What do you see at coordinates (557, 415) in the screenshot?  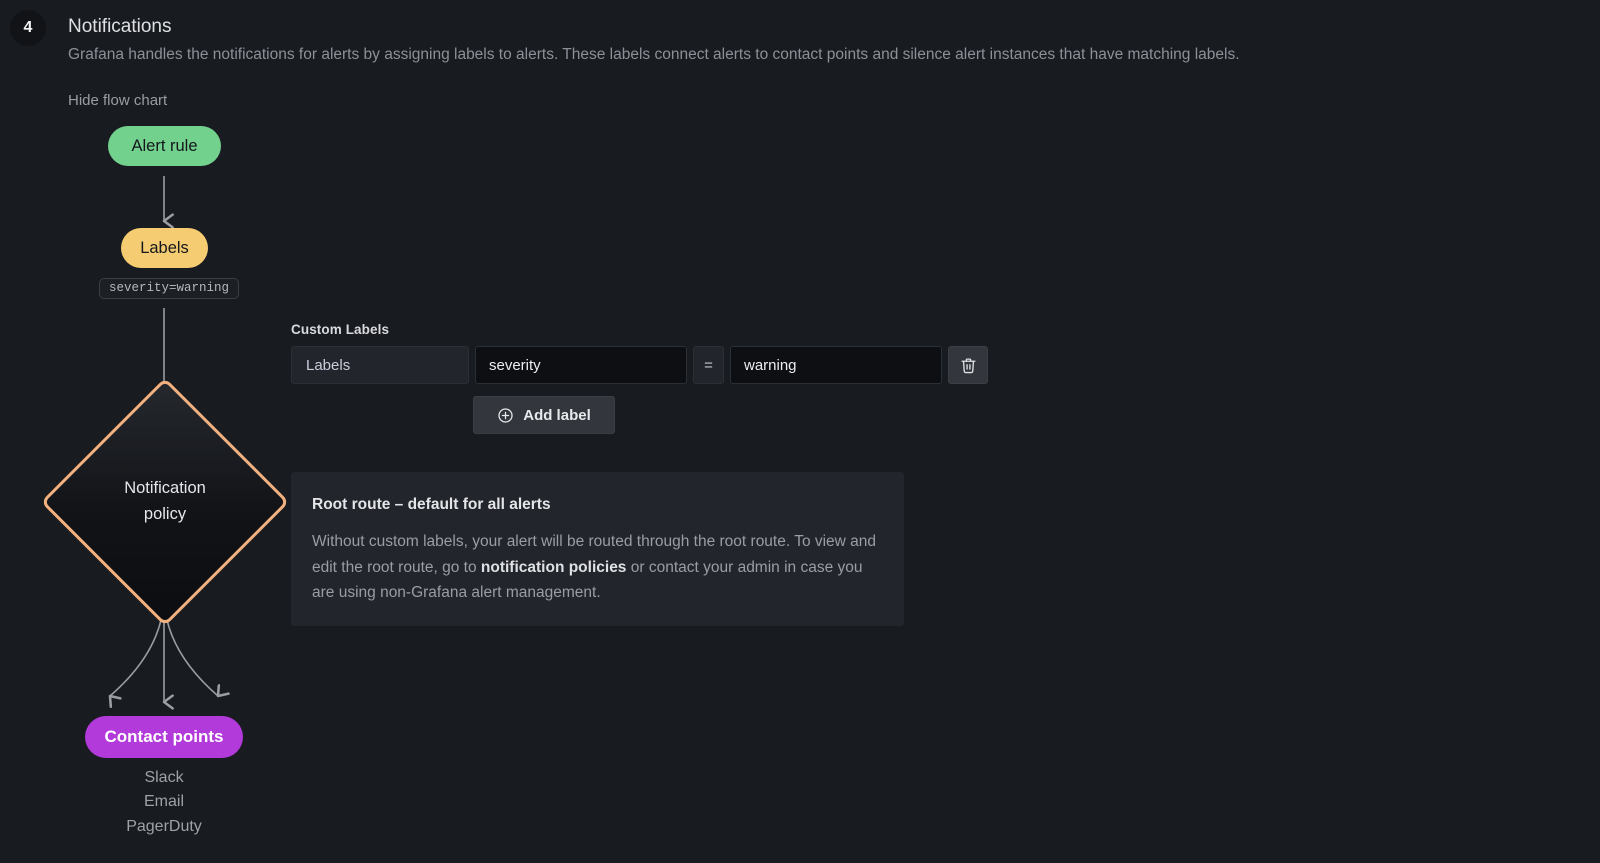 I see `add-label-button-text: Add label` at bounding box center [557, 415].